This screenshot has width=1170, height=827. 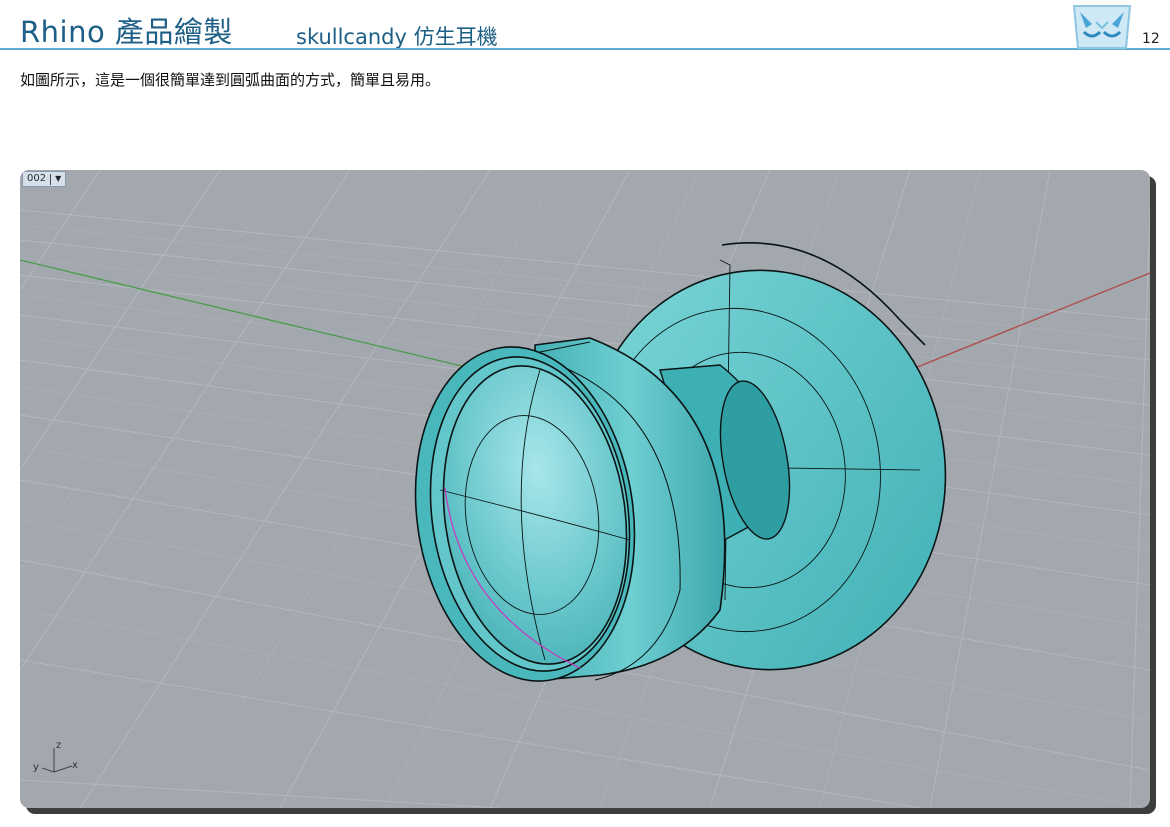 I want to click on header-rule, so click(x=585, y=49).